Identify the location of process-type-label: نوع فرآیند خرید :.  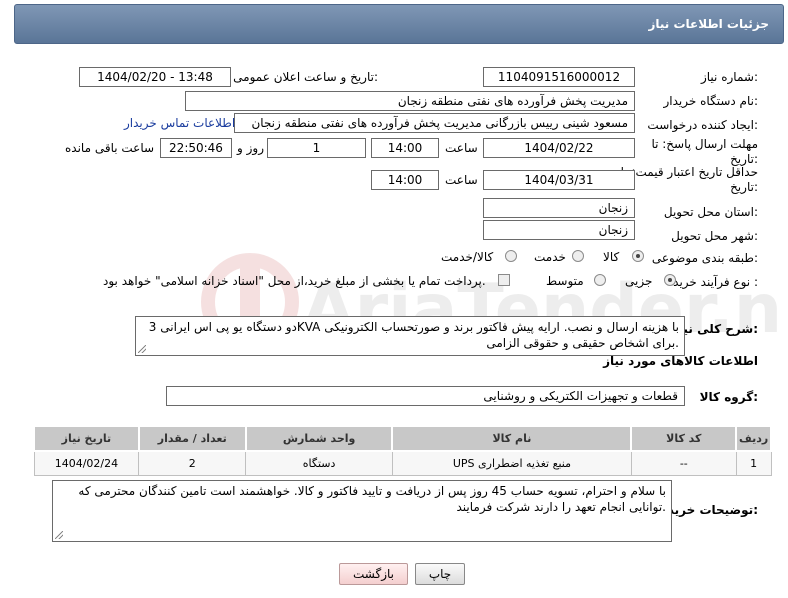
(715, 282).